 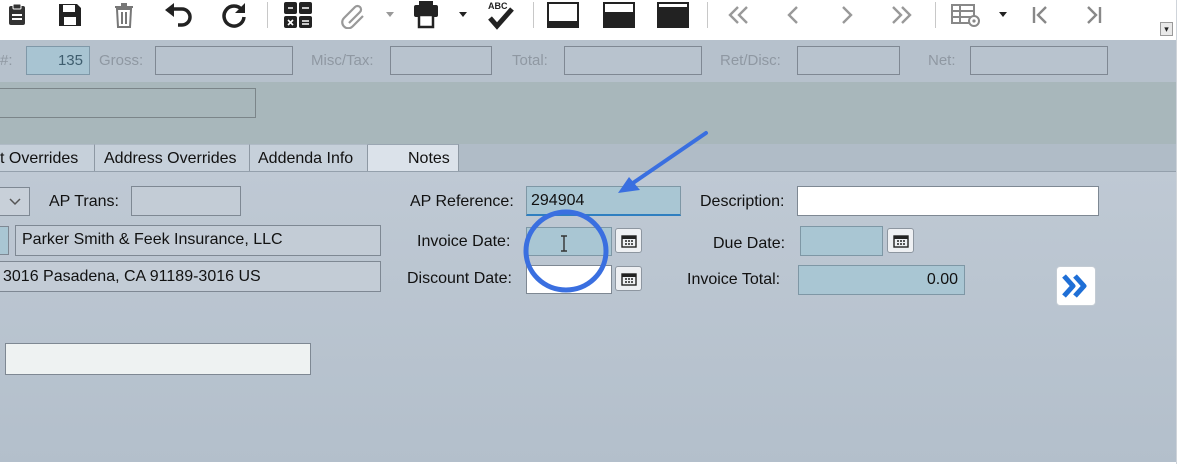 What do you see at coordinates (588, 20) in the screenshot?
I see `toolbar: ABC` at bounding box center [588, 20].